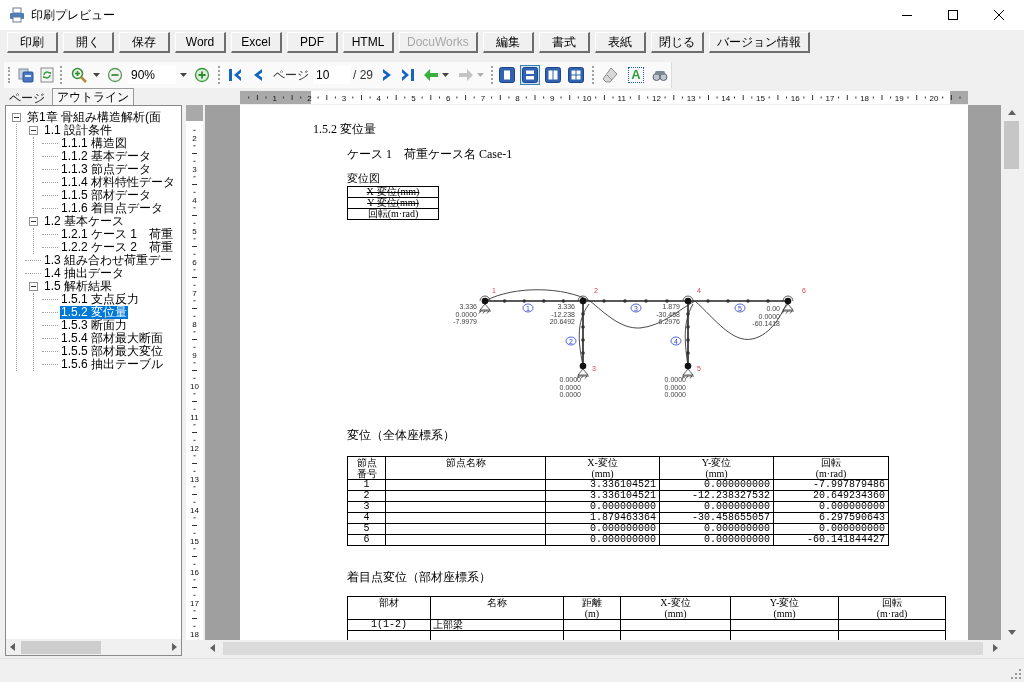 This screenshot has height=682, width=1024. Describe the element at coordinates (235, 75) in the screenshot. I see `first-page-icon` at that location.